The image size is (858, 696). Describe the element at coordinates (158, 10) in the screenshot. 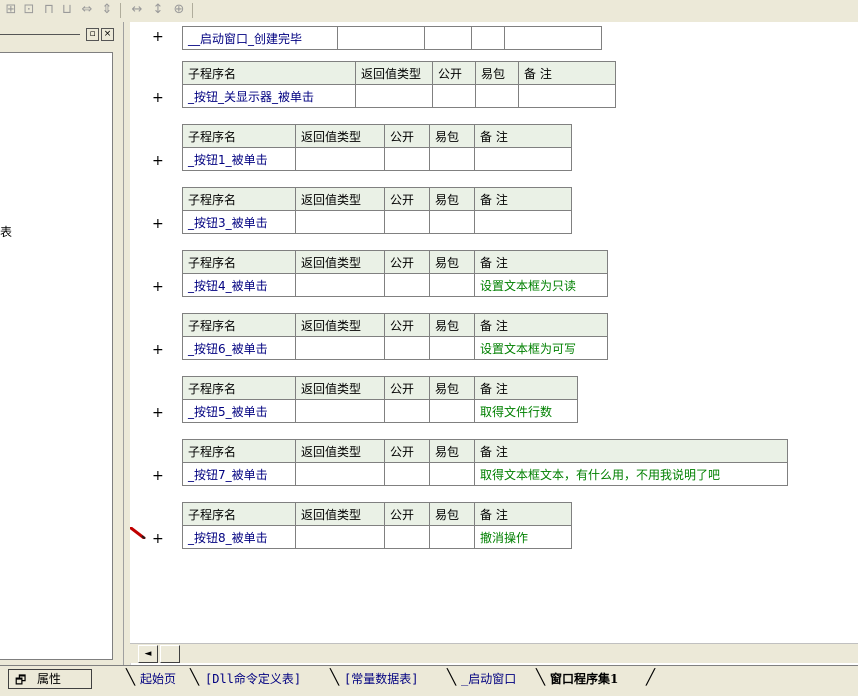

I see `same-height-icon: ↕` at that location.